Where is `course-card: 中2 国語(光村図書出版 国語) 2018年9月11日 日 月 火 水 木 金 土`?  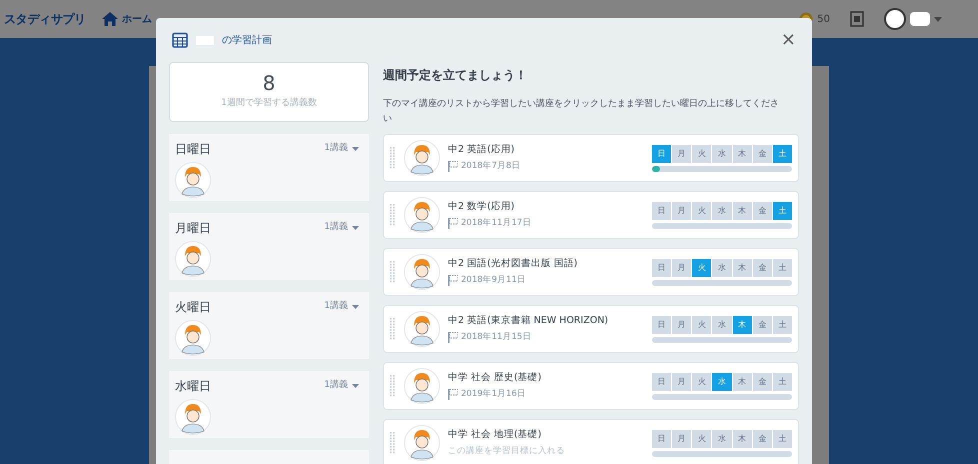 course-card: 中2 国語(光村図書出版 国語) 2018年9月11日 日 月 火 水 木 金 土 is located at coordinates (591, 272).